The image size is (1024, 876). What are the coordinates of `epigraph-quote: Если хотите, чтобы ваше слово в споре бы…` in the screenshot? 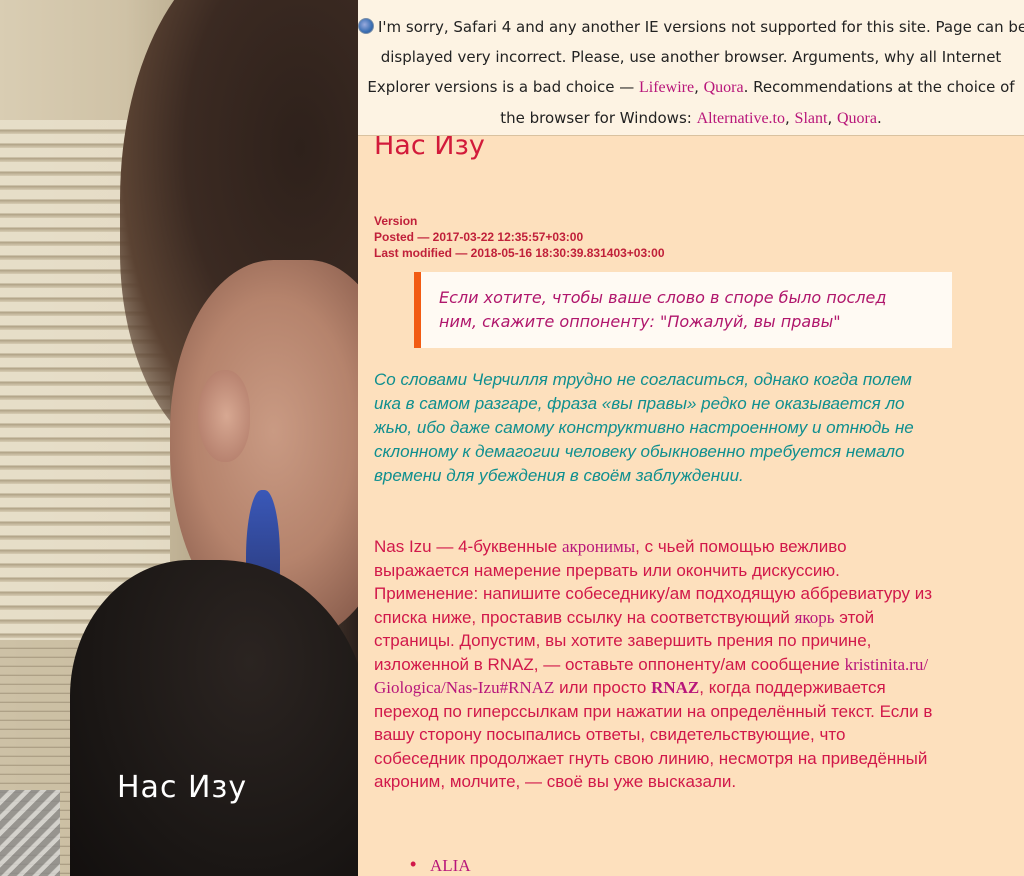 It's located at (683, 310).